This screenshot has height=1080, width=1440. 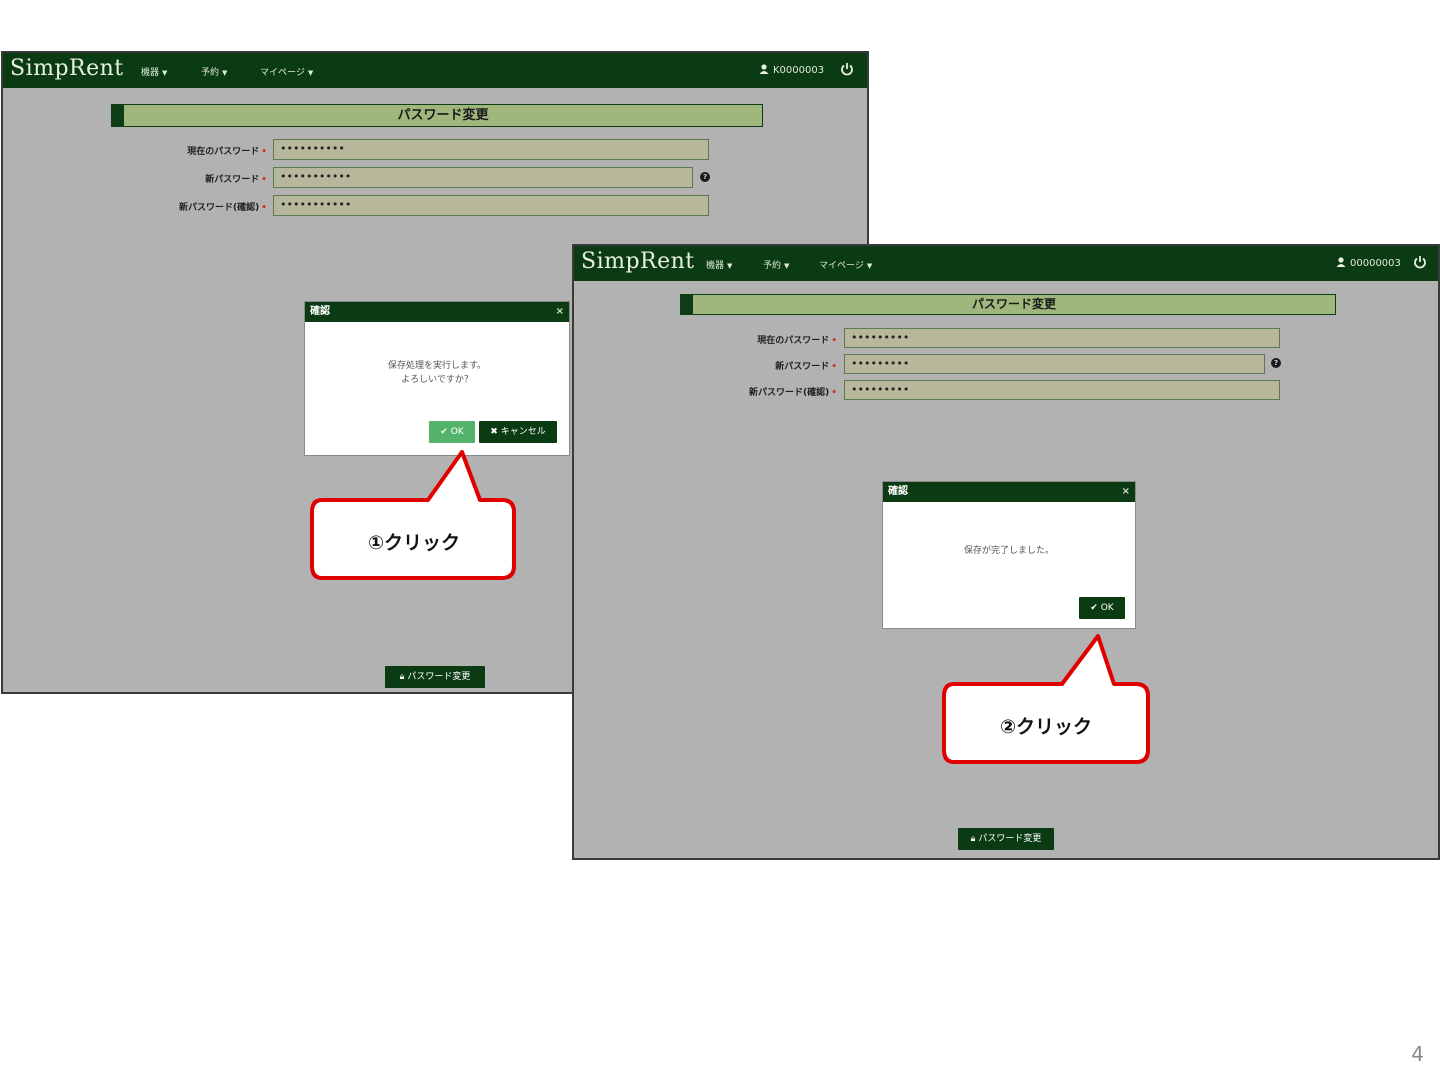 What do you see at coordinates (791, 70) in the screenshot?
I see `user-menu: K0000003` at bounding box center [791, 70].